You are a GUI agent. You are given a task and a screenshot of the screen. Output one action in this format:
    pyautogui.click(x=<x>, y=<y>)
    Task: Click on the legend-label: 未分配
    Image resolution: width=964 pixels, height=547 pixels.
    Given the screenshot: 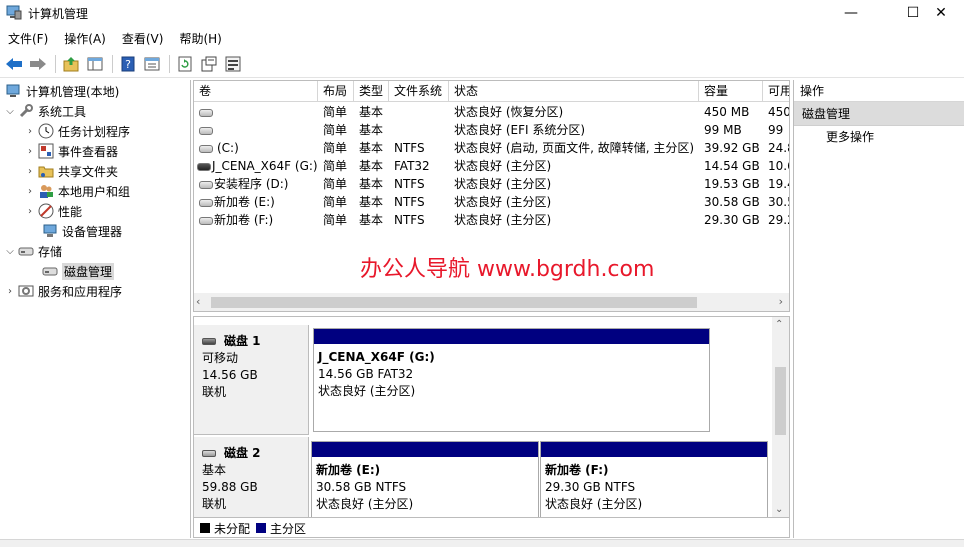 What is the action you would take?
    pyautogui.click(x=232, y=528)
    